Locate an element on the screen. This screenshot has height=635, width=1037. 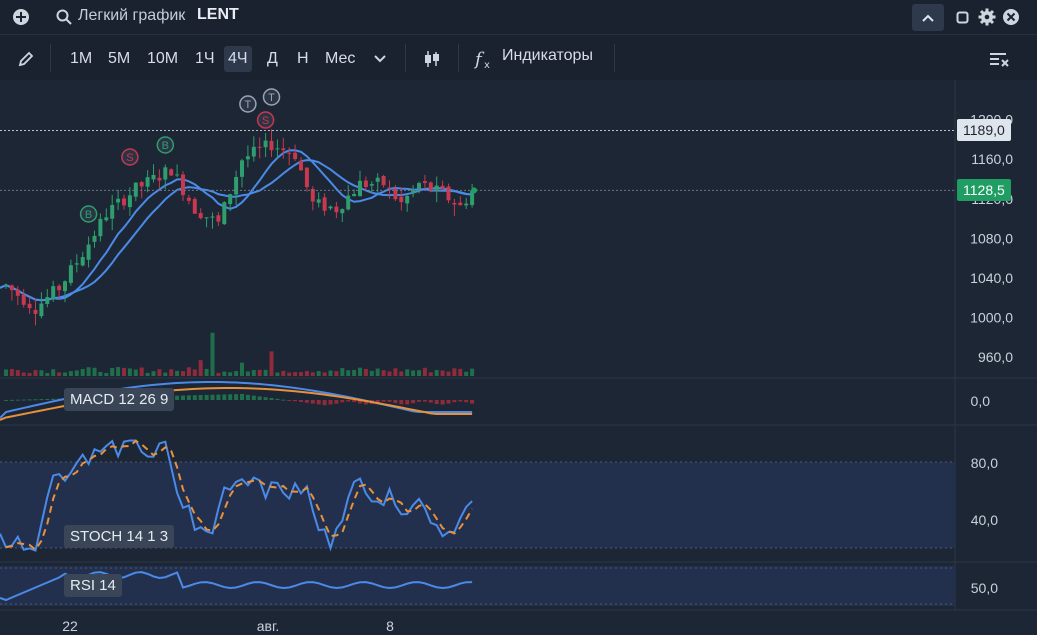
last-price-dot is located at coordinates (474, 190).